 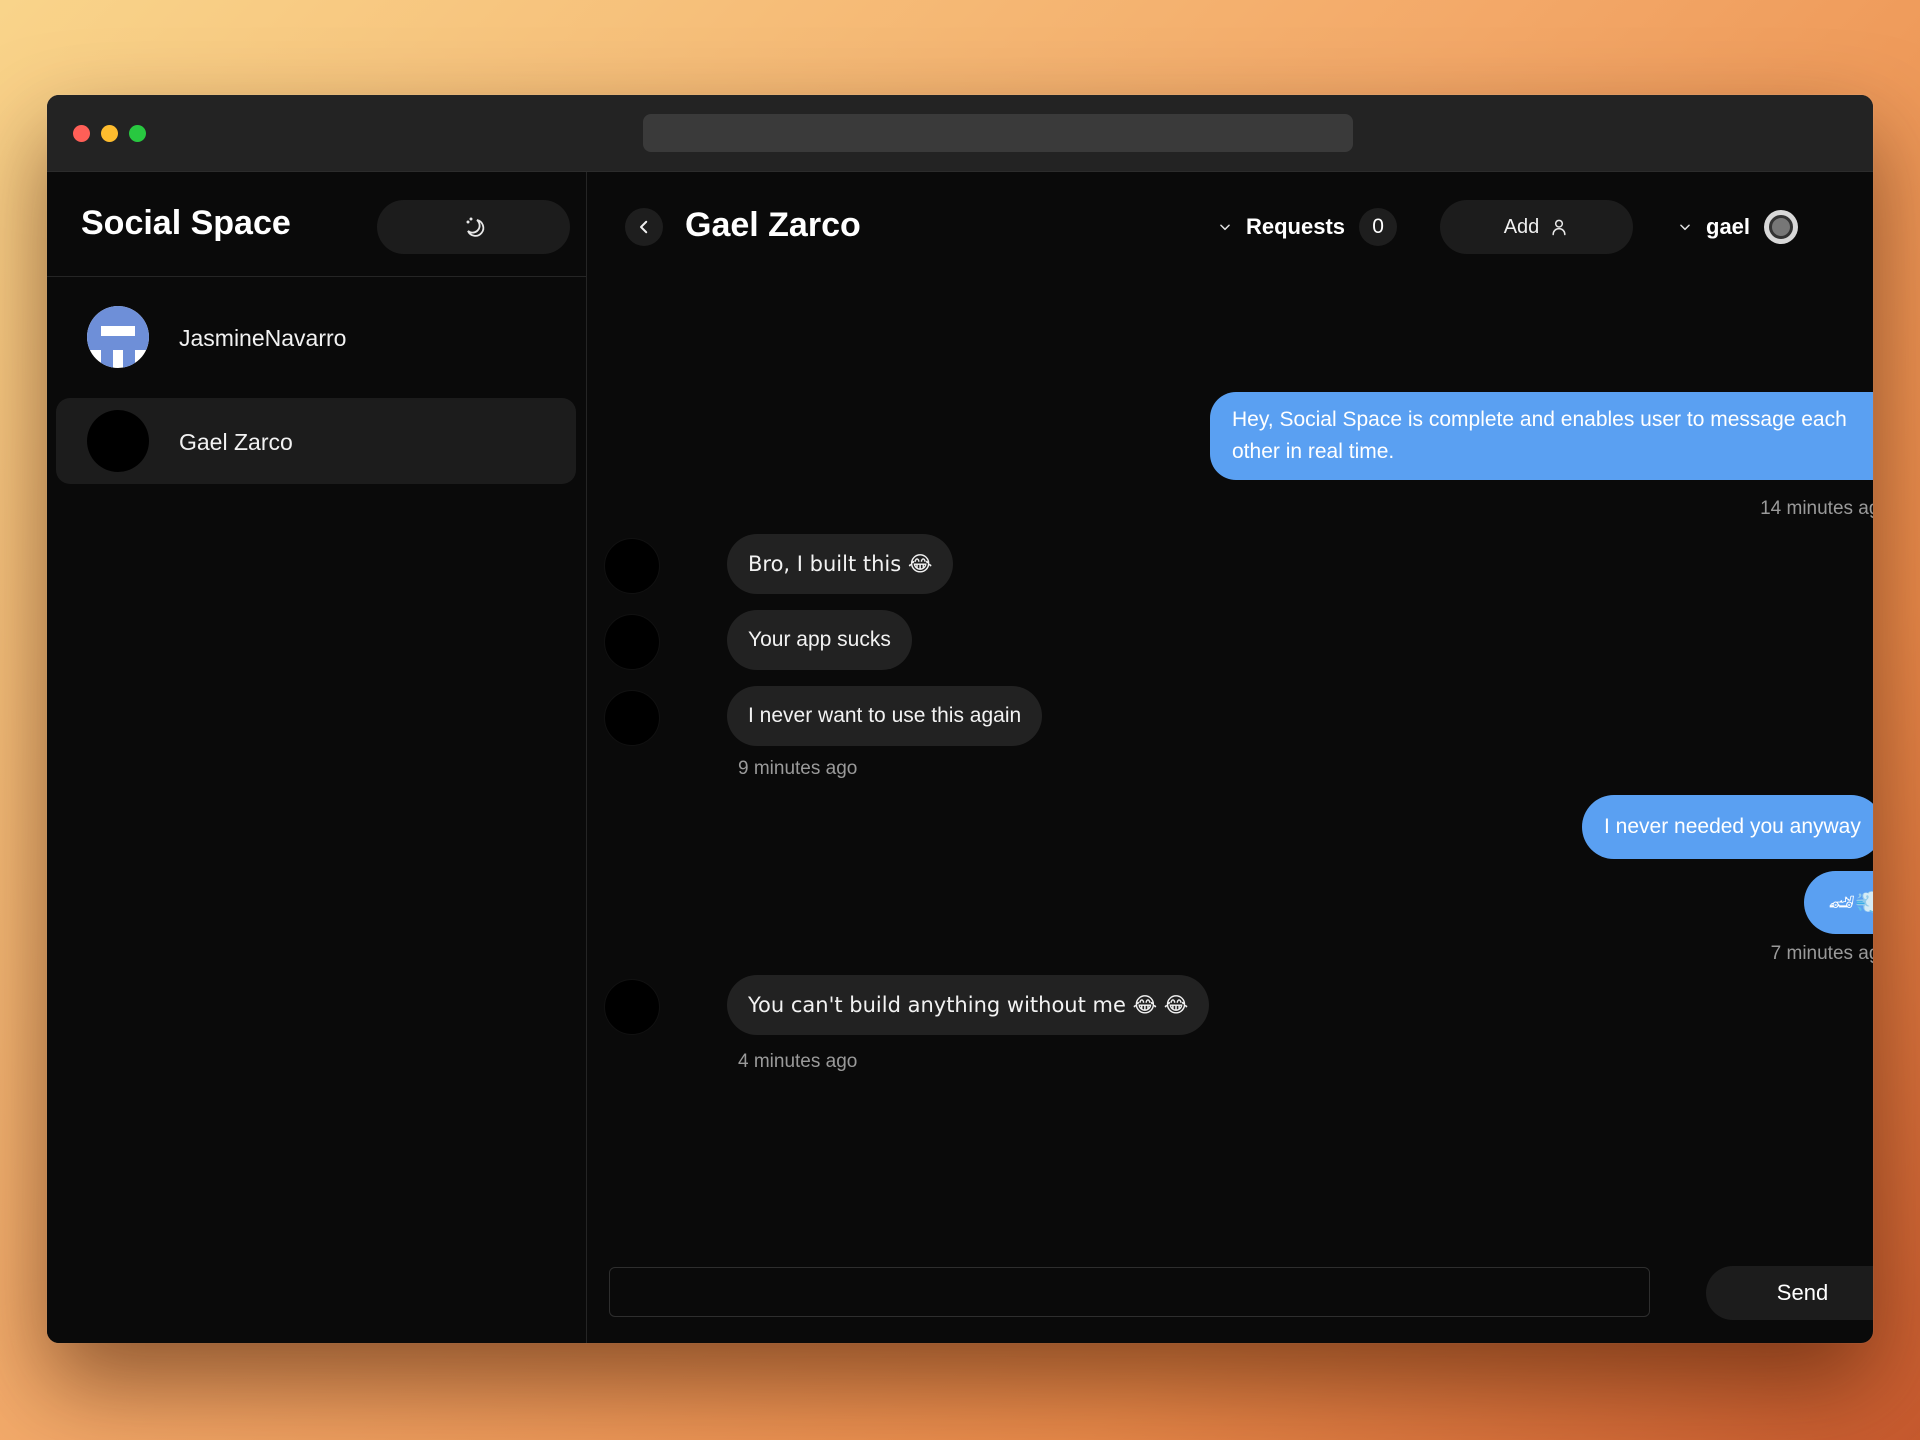 I want to click on add-contact-button: Add, so click(x=1536, y=227).